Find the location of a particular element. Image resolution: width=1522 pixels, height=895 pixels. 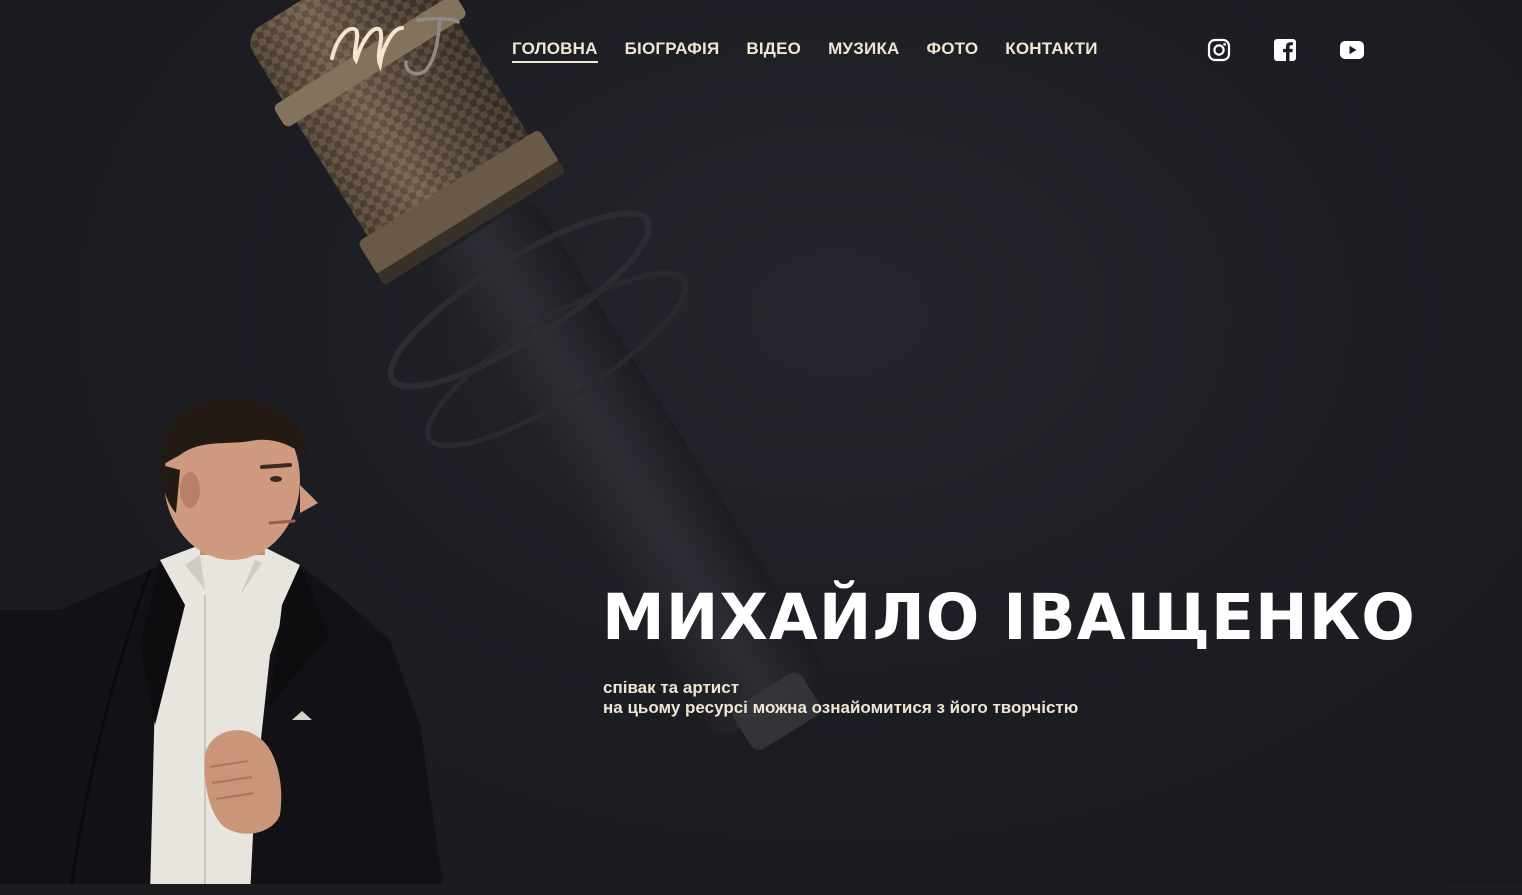

bottom-edge-strip is located at coordinates (761, 889).